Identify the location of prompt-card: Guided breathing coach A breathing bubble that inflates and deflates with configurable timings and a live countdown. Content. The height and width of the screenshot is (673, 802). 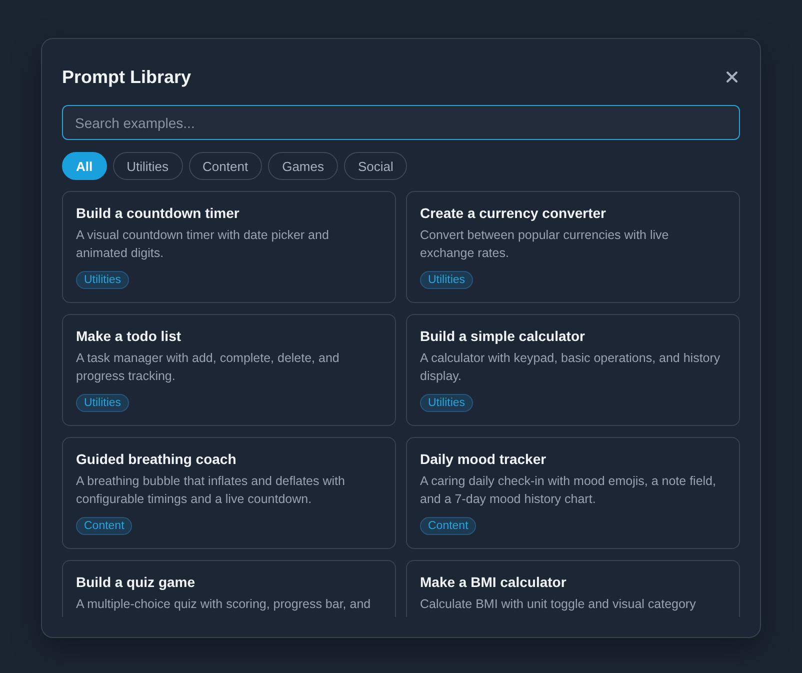
(229, 493).